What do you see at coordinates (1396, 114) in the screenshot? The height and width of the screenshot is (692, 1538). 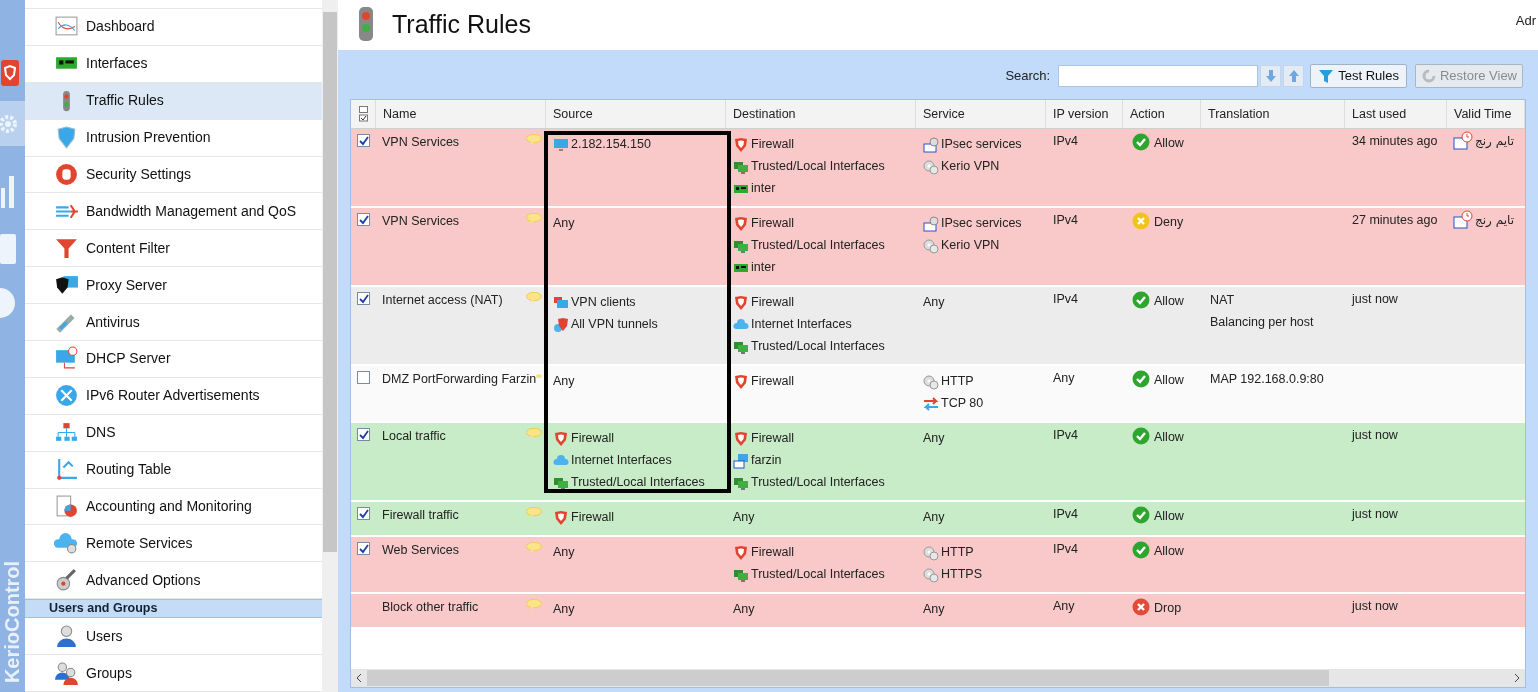 I see `column-header: Last used` at bounding box center [1396, 114].